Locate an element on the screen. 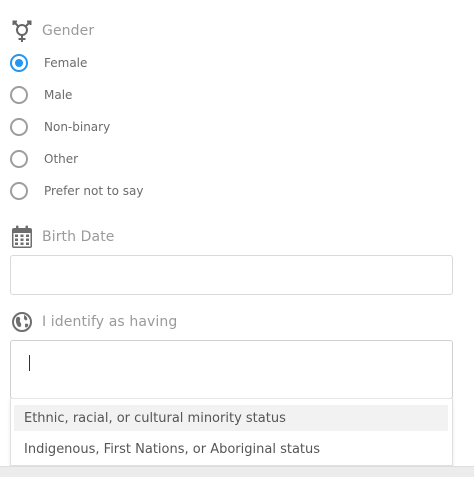 The image size is (474, 477). radio-other: Other is located at coordinates (44, 159).